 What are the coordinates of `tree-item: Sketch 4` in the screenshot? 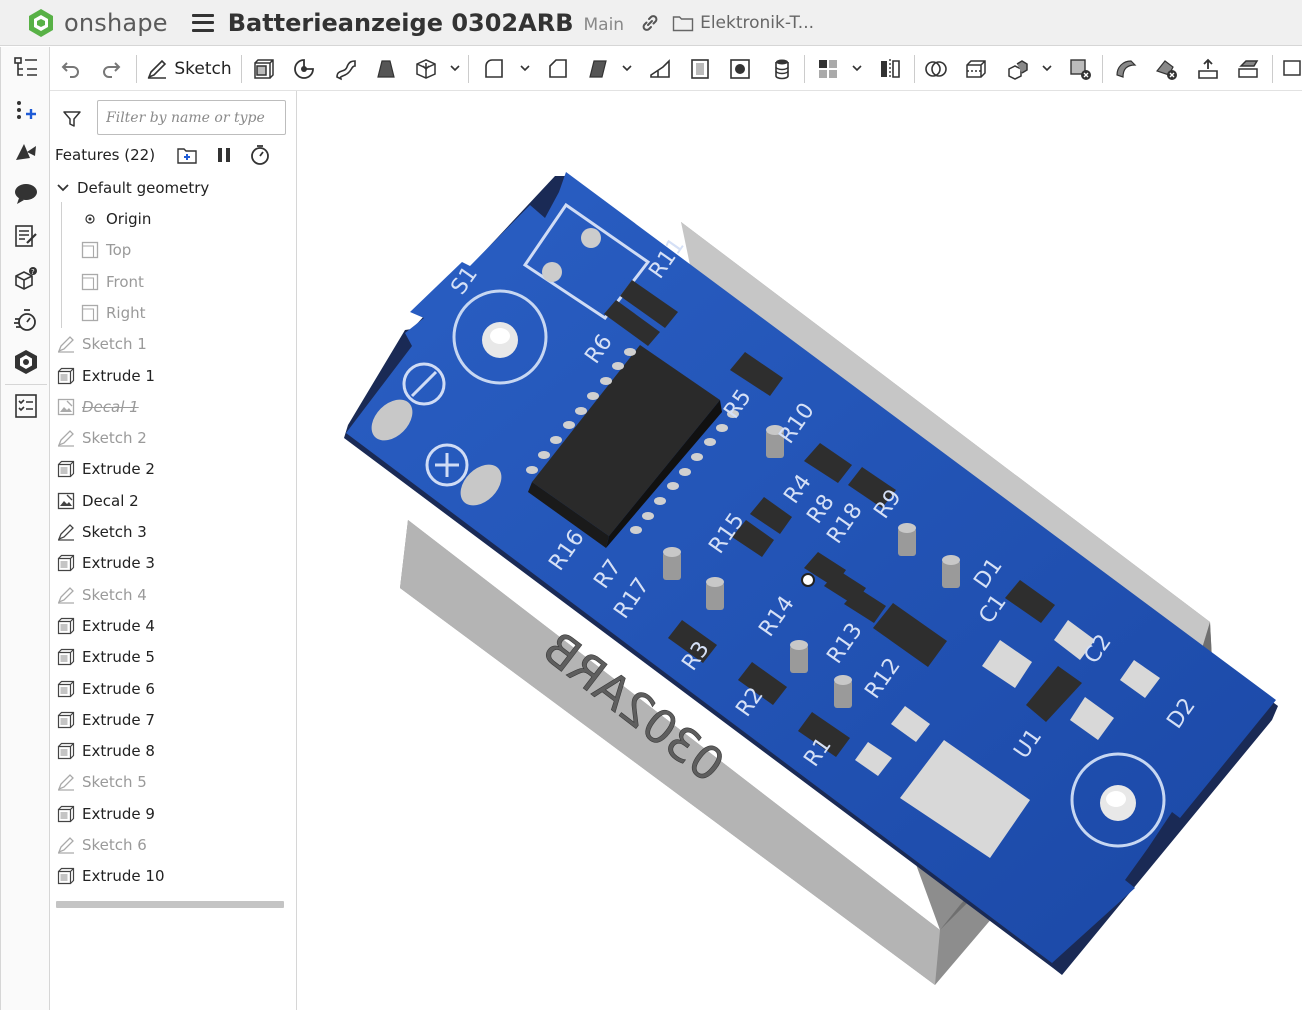 It's located at (173, 595).